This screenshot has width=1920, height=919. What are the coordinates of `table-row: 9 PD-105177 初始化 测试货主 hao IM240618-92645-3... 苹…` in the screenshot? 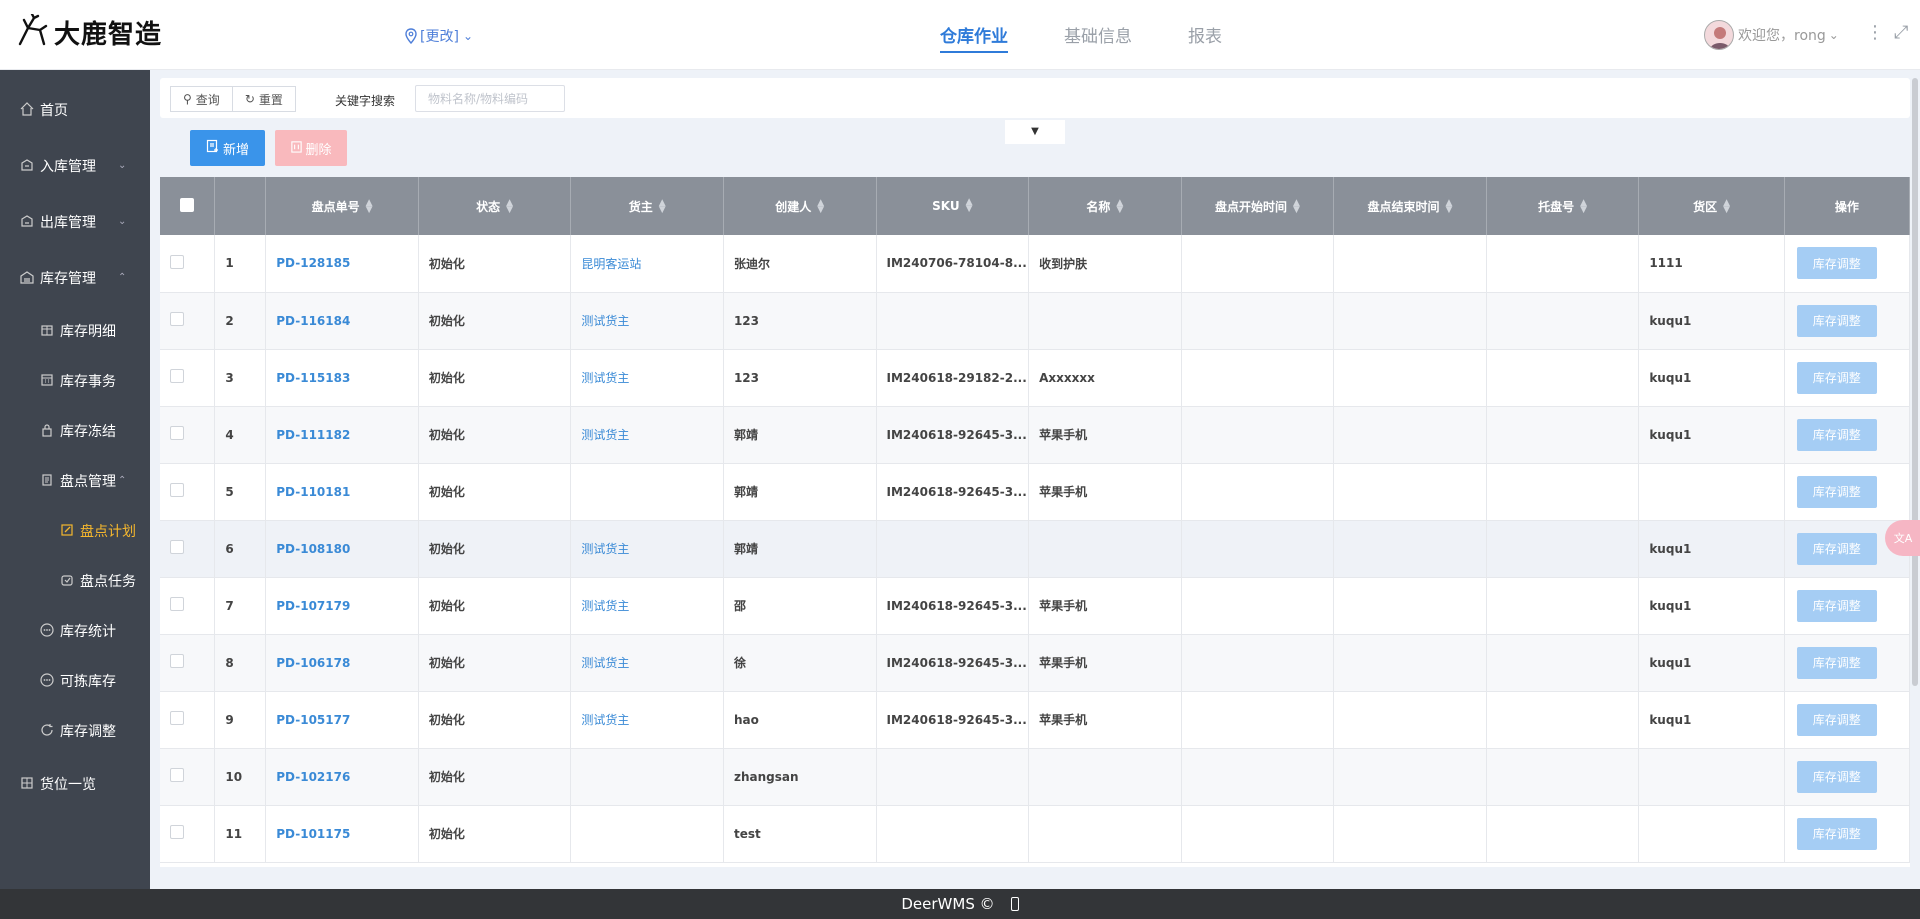 It's located at (1035, 720).